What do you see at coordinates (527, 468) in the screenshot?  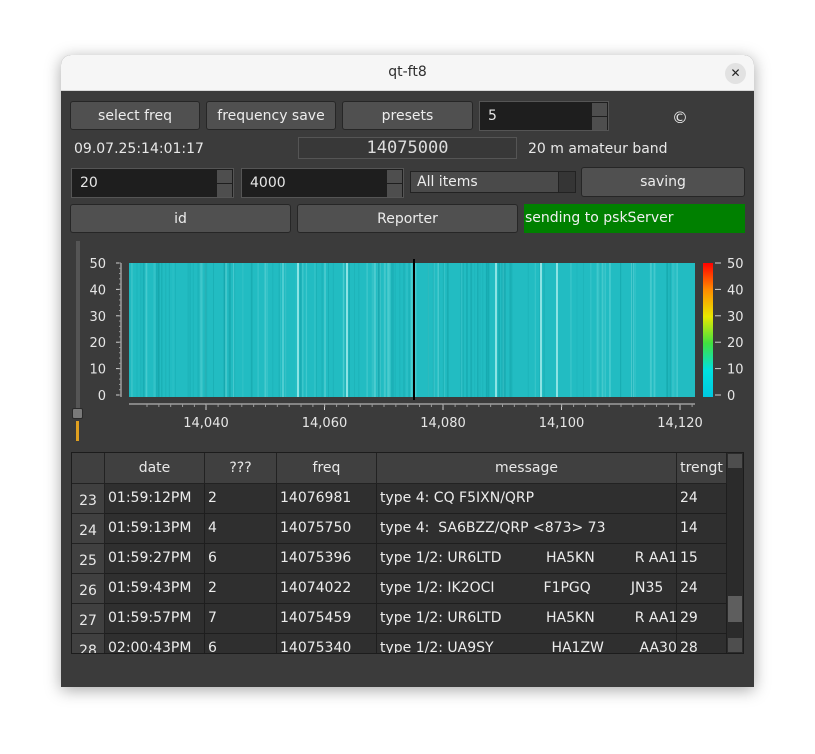 I see `column-header: message` at bounding box center [527, 468].